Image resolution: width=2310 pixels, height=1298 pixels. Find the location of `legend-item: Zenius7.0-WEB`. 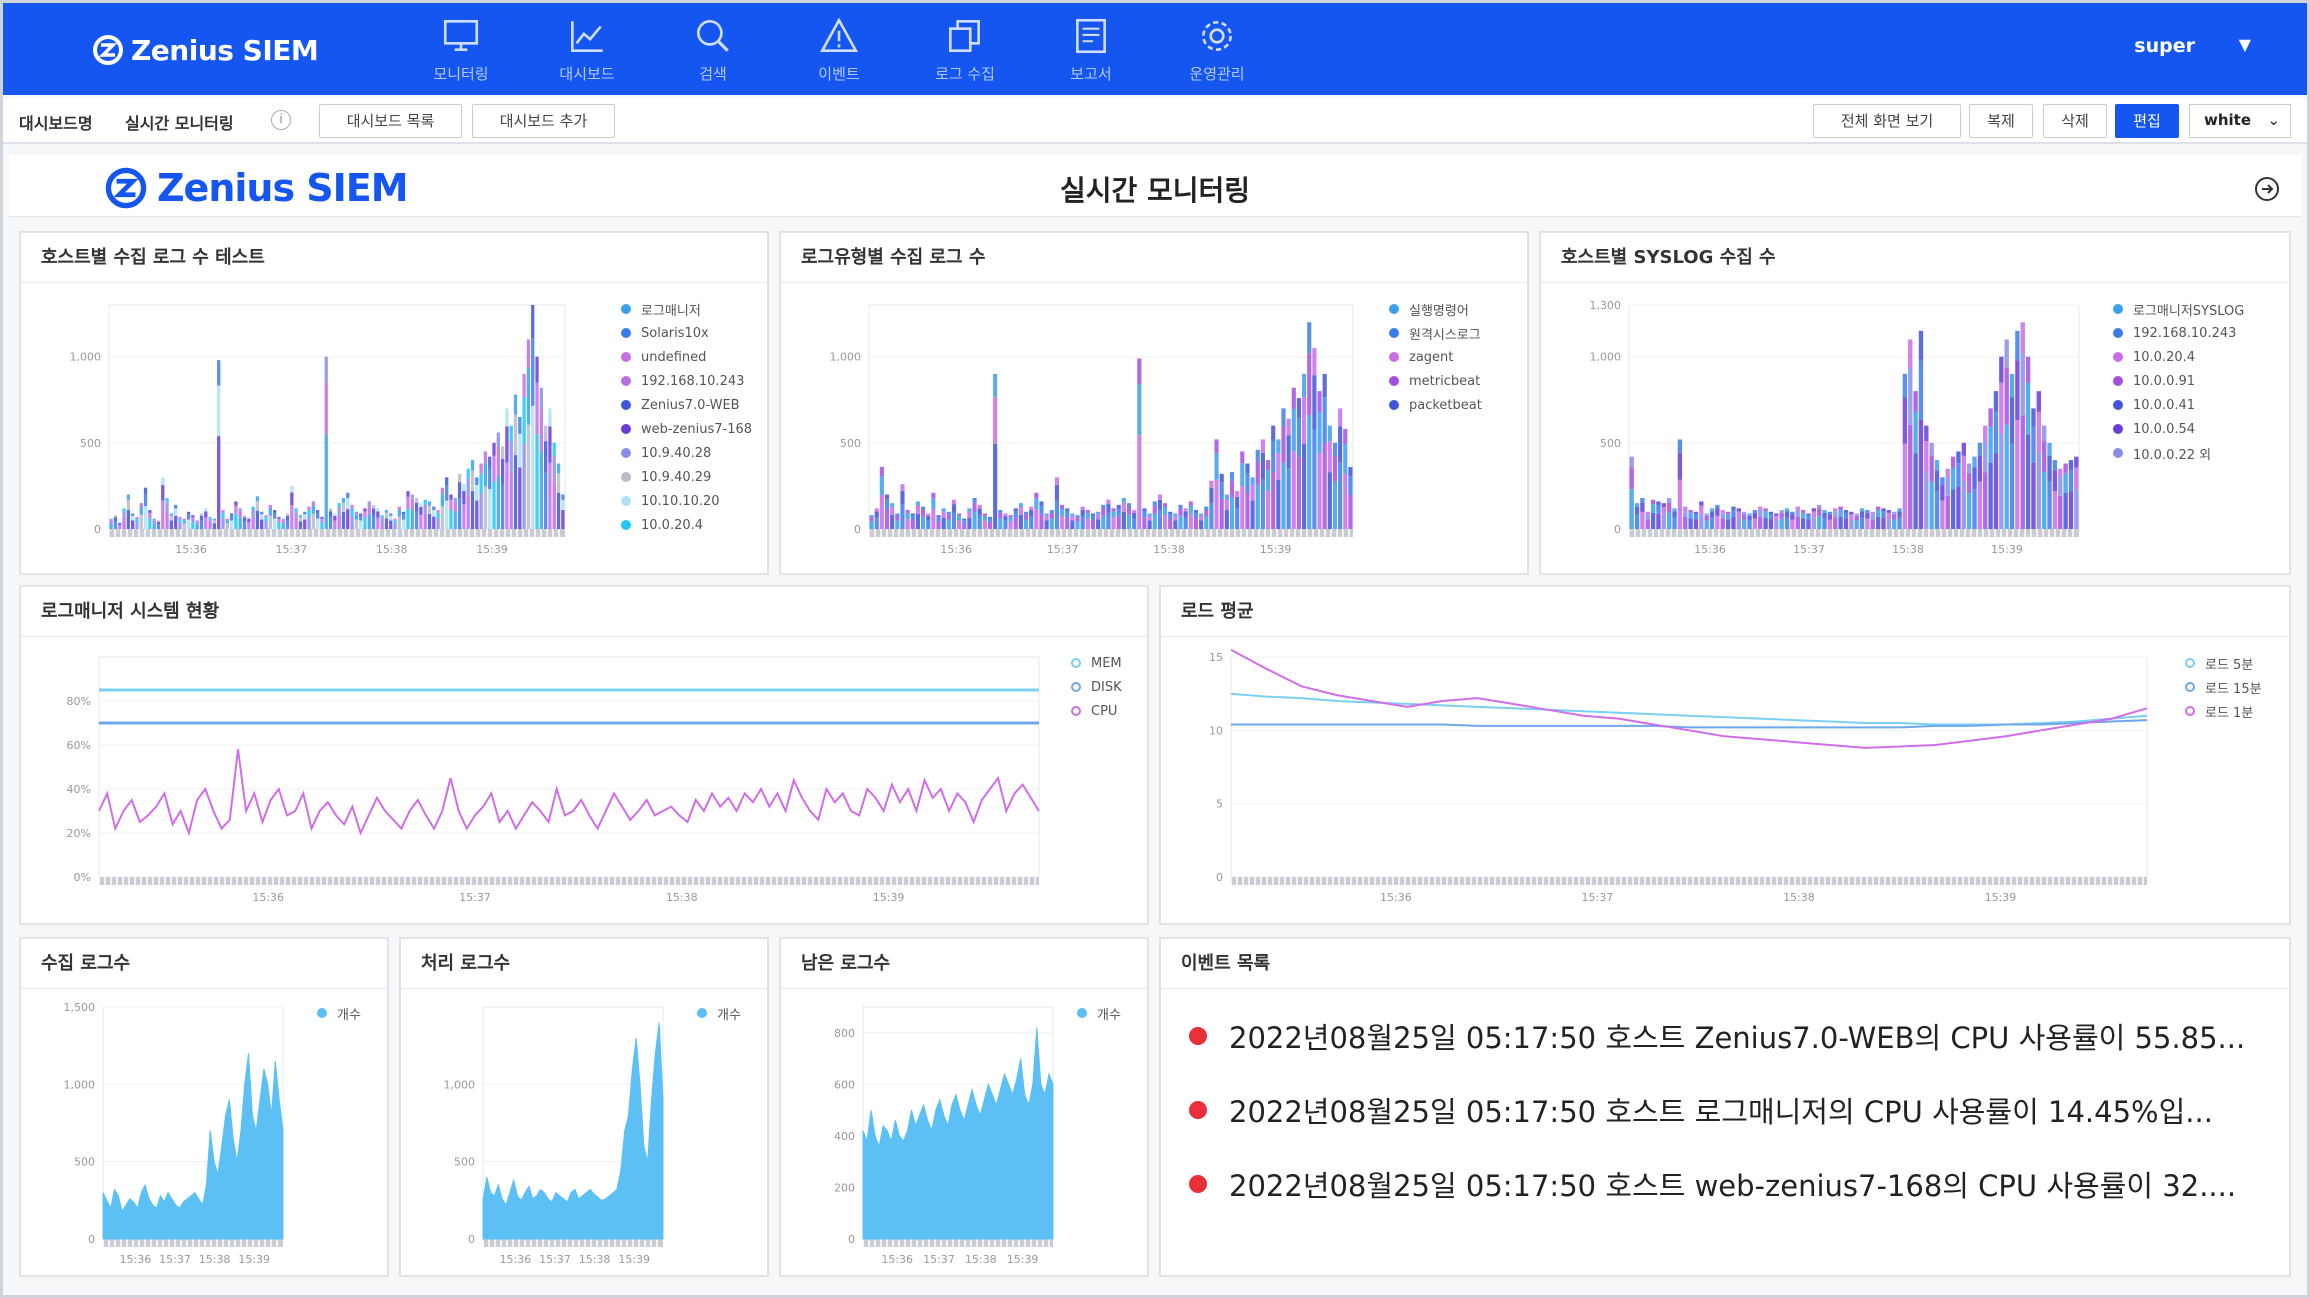

legend-item: Zenius7.0-WEB is located at coordinates (686, 405).